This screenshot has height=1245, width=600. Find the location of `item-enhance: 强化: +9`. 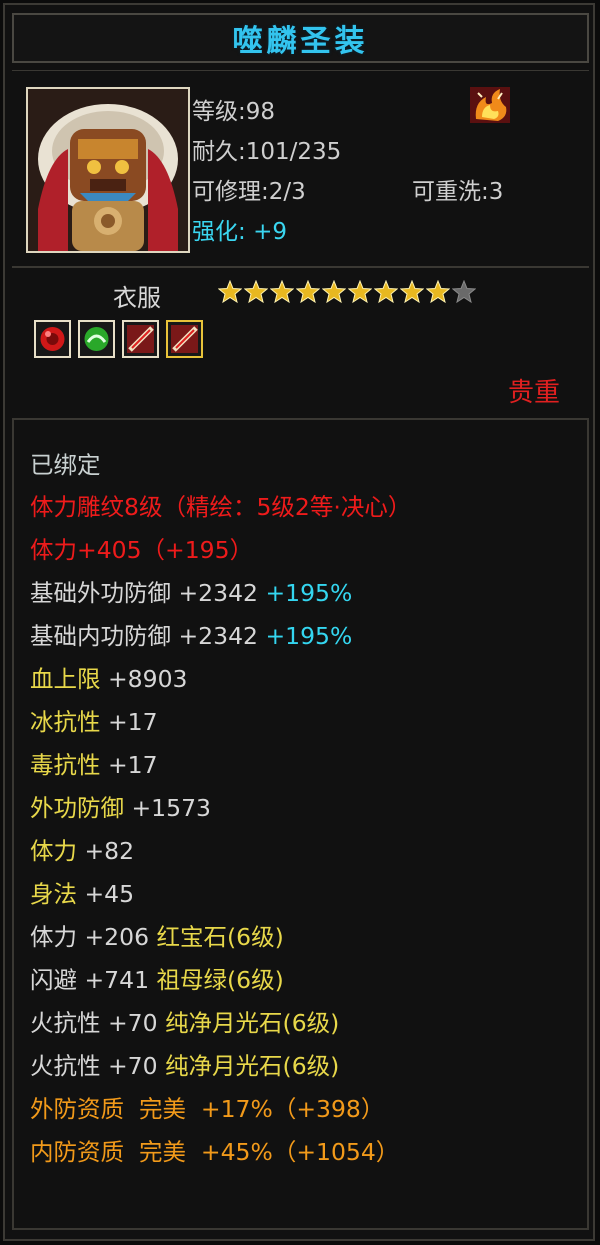

item-enhance: 强化: +9 is located at coordinates (239, 229).